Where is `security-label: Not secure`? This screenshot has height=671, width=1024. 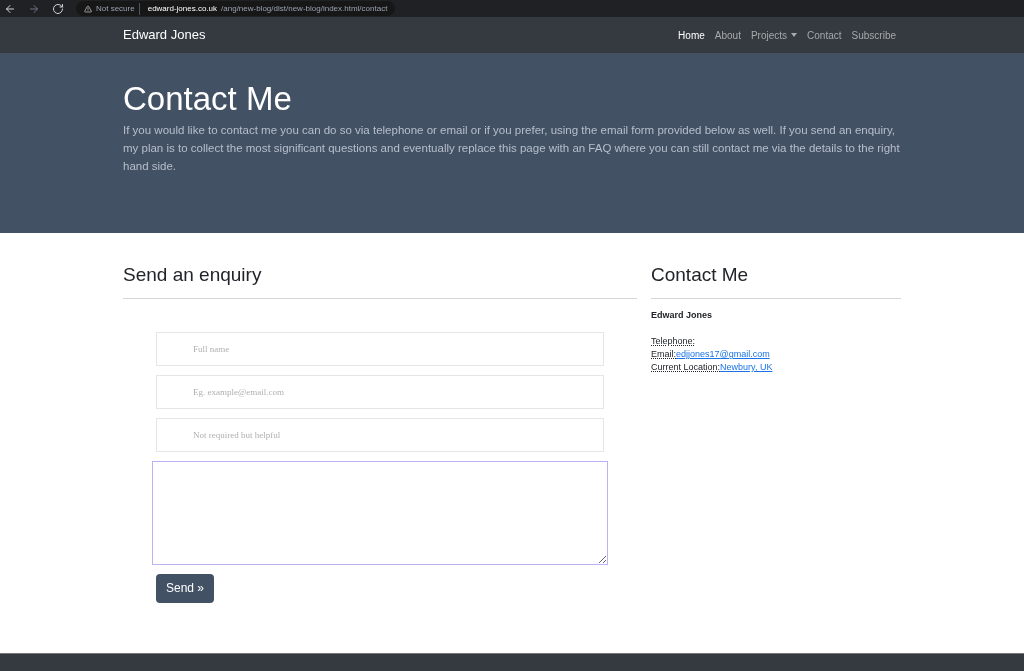
security-label: Not secure is located at coordinates (118, 8).